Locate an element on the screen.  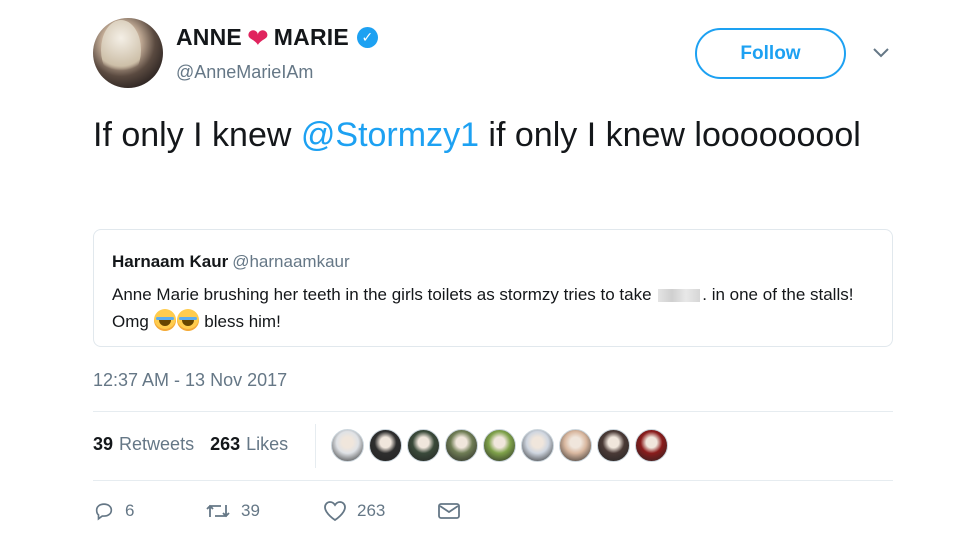
like-button: 263 is located at coordinates (380, 511).